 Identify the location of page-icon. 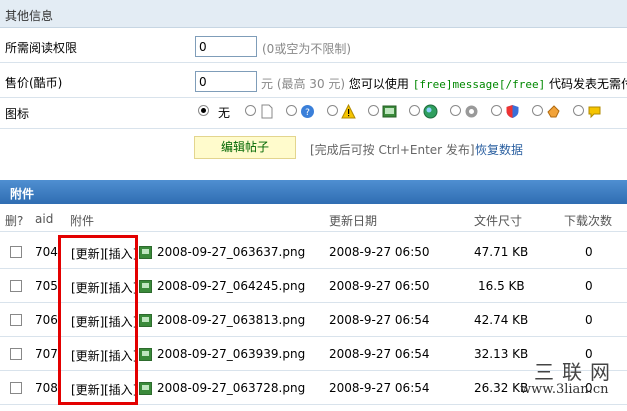
(267, 111).